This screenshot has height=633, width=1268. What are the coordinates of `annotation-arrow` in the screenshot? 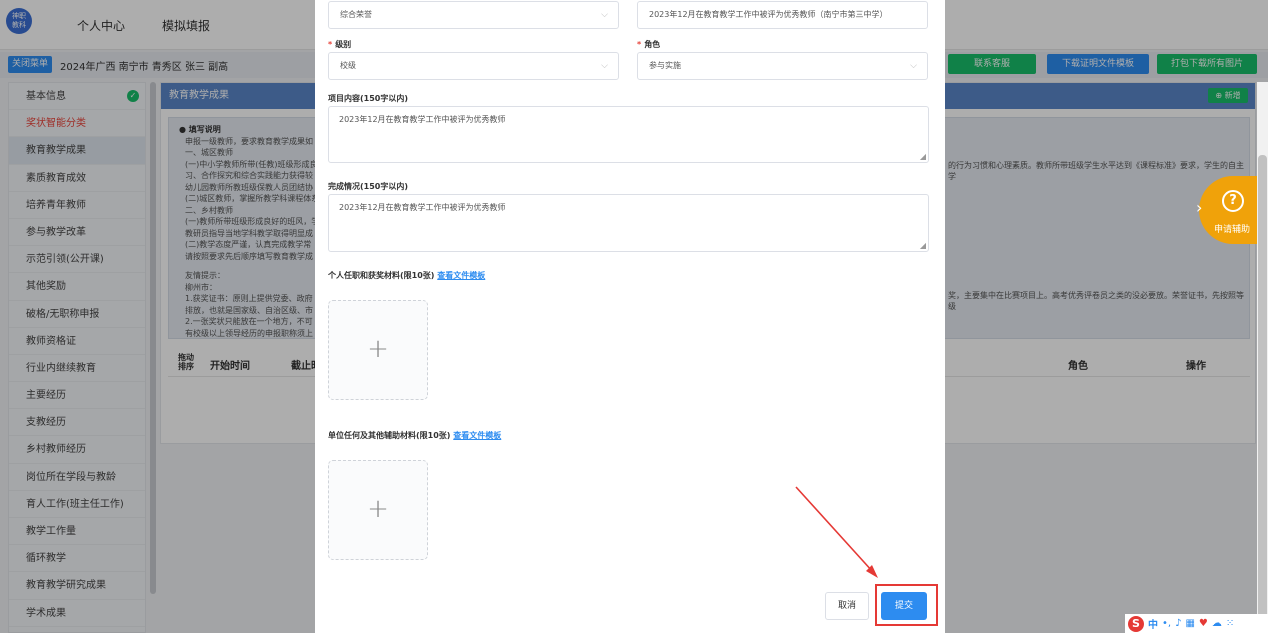 It's located at (836, 532).